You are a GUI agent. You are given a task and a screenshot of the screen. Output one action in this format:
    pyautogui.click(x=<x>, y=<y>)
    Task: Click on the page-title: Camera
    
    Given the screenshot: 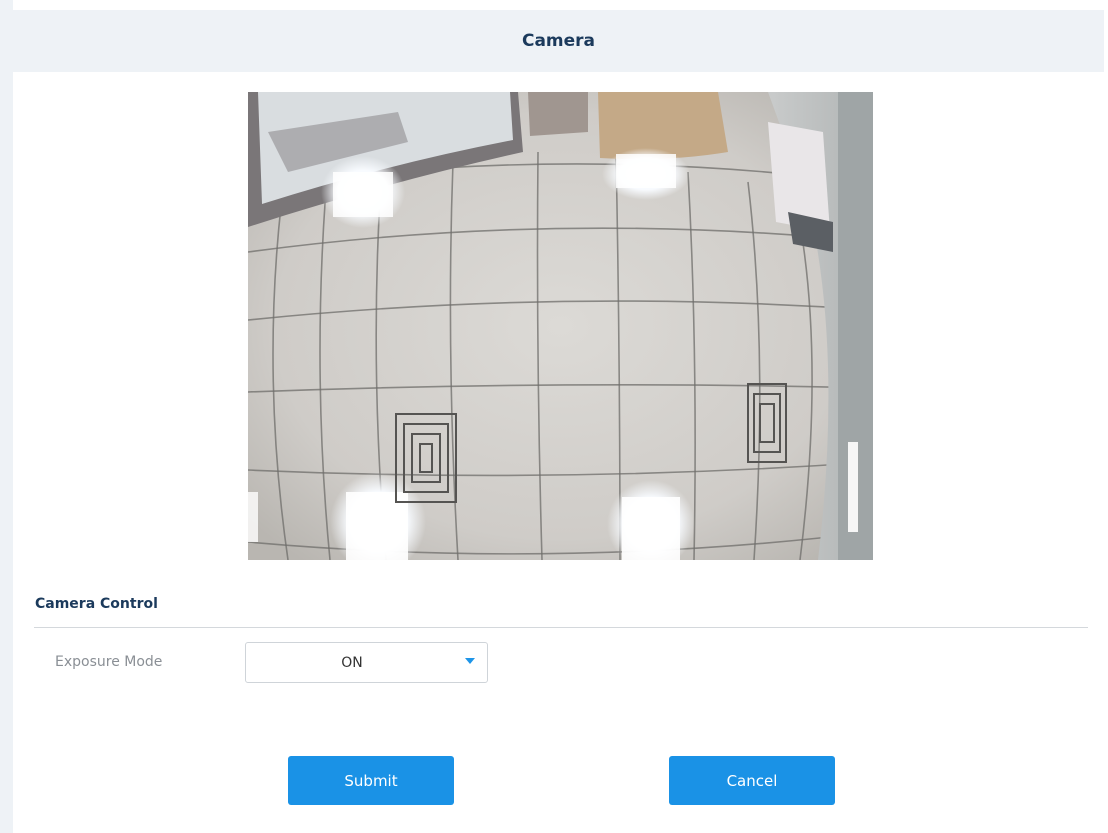 What is the action you would take?
    pyautogui.click(x=558, y=41)
    